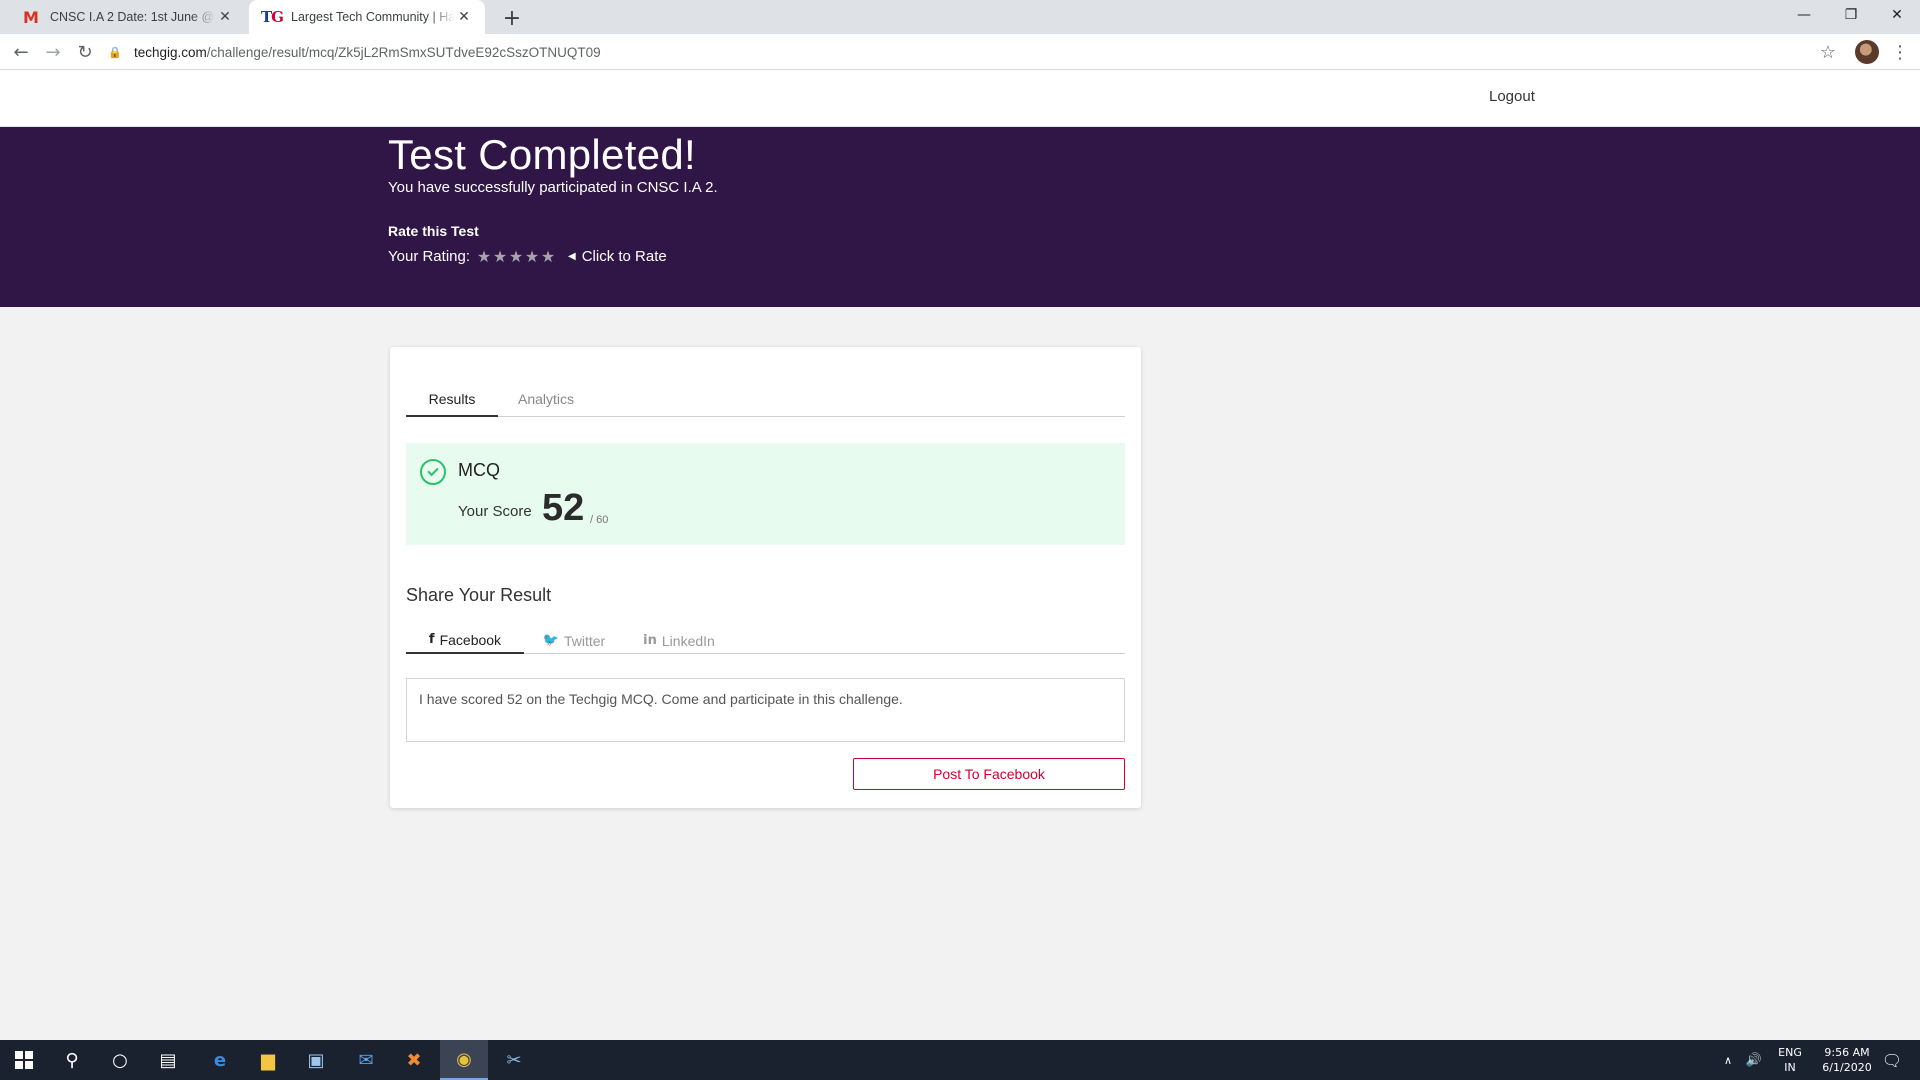  Describe the element at coordinates (373, 17) in the screenshot. I see `tab-title: Largest Tech Community | Hackathons` at that location.